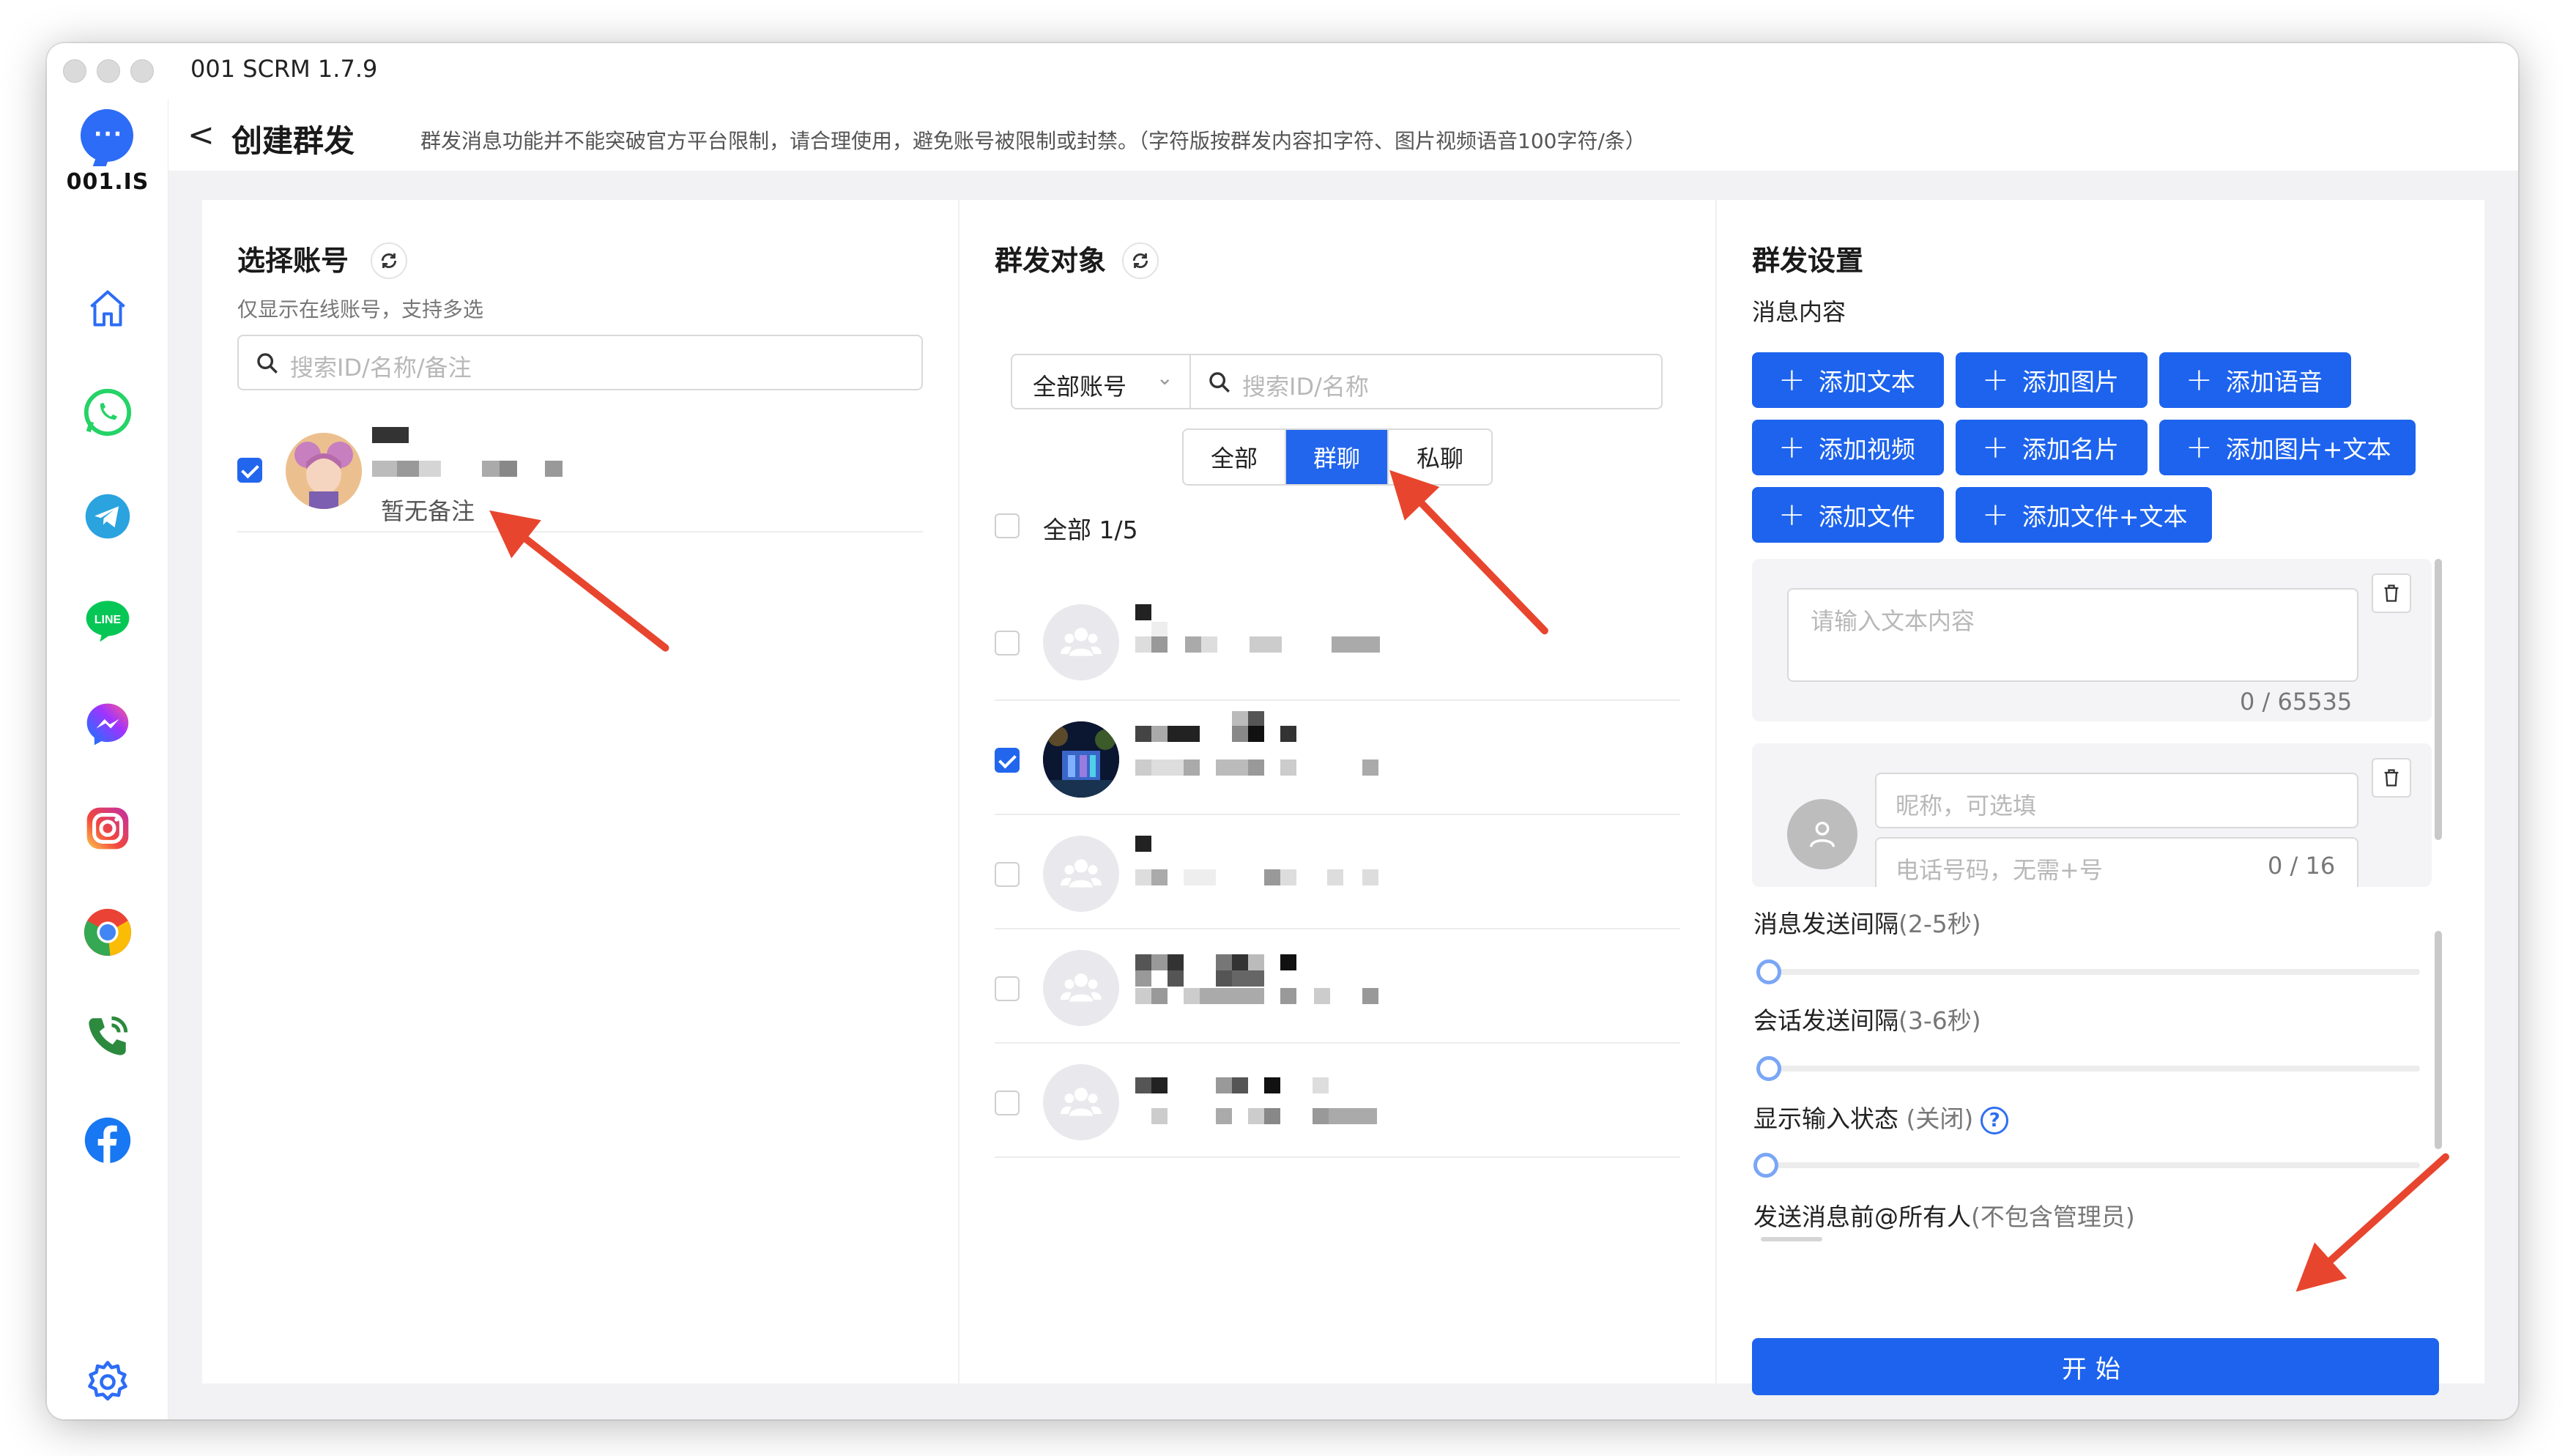 The width and height of the screenshot is (2565, 1456). What do you see at coordinates (2072, 635) in the screenshot?
I see `text-content-input: 请输入文本内容` at bounding box center [2072, 635].